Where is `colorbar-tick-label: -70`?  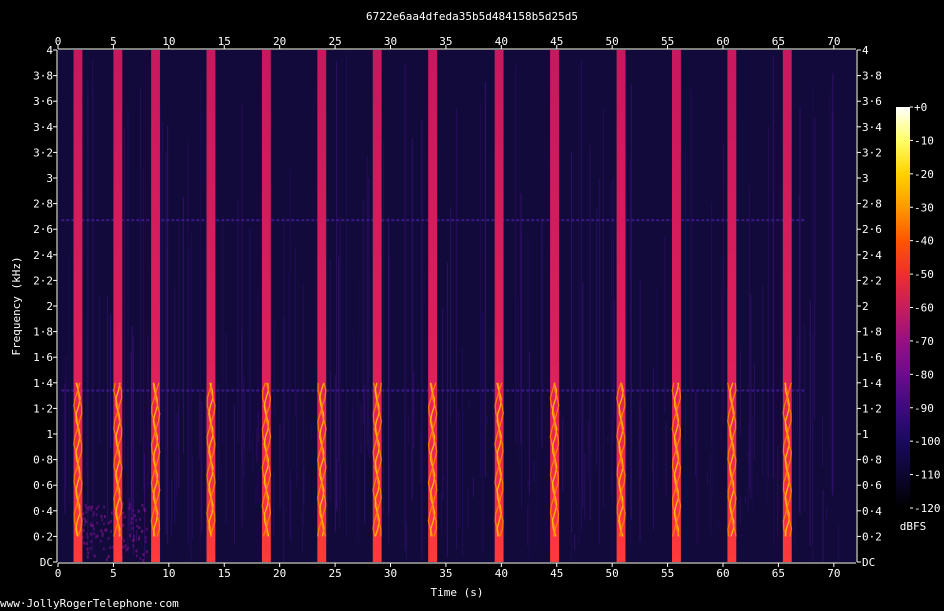 colorbar-tick-label: -70 is located at coordinates (924, 341).